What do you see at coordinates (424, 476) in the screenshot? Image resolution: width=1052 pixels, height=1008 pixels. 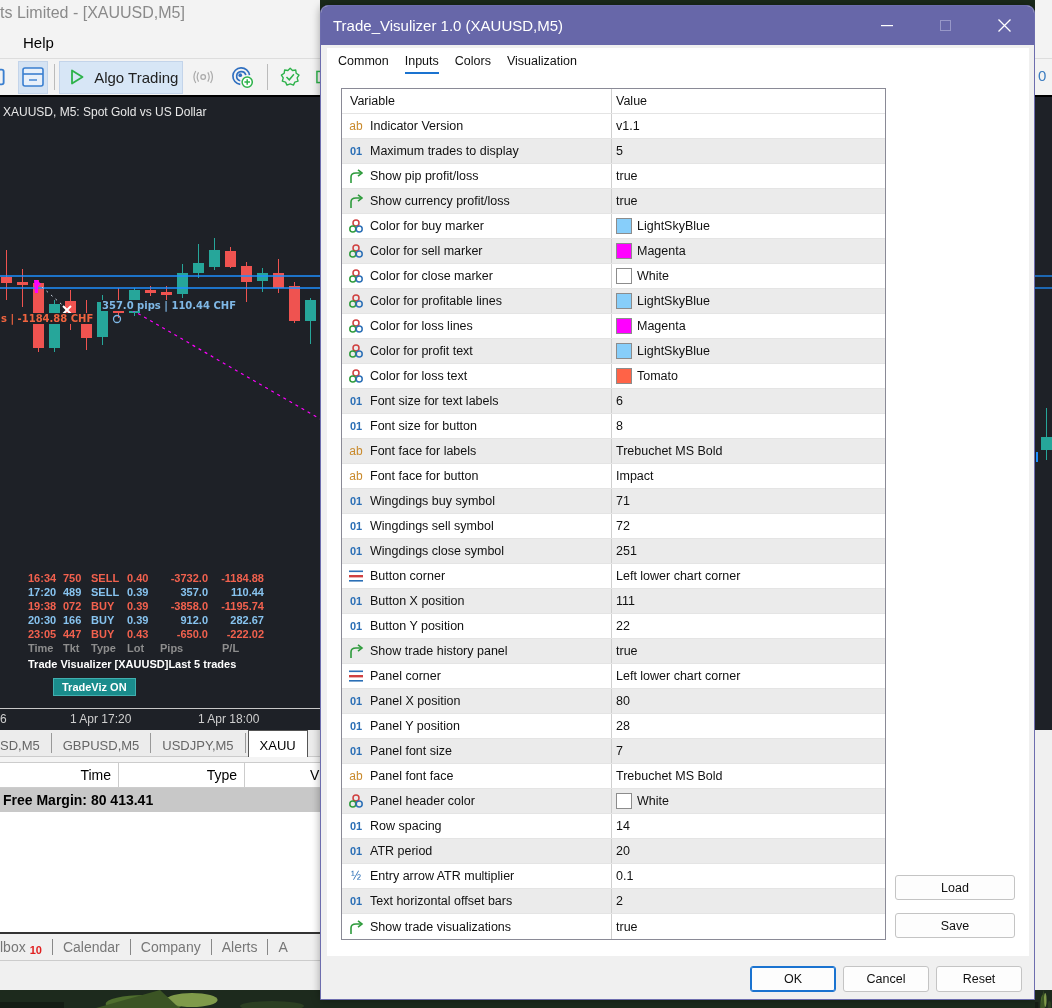 I see `parameter-name: Font face for button` at bounding box center [424, 476].